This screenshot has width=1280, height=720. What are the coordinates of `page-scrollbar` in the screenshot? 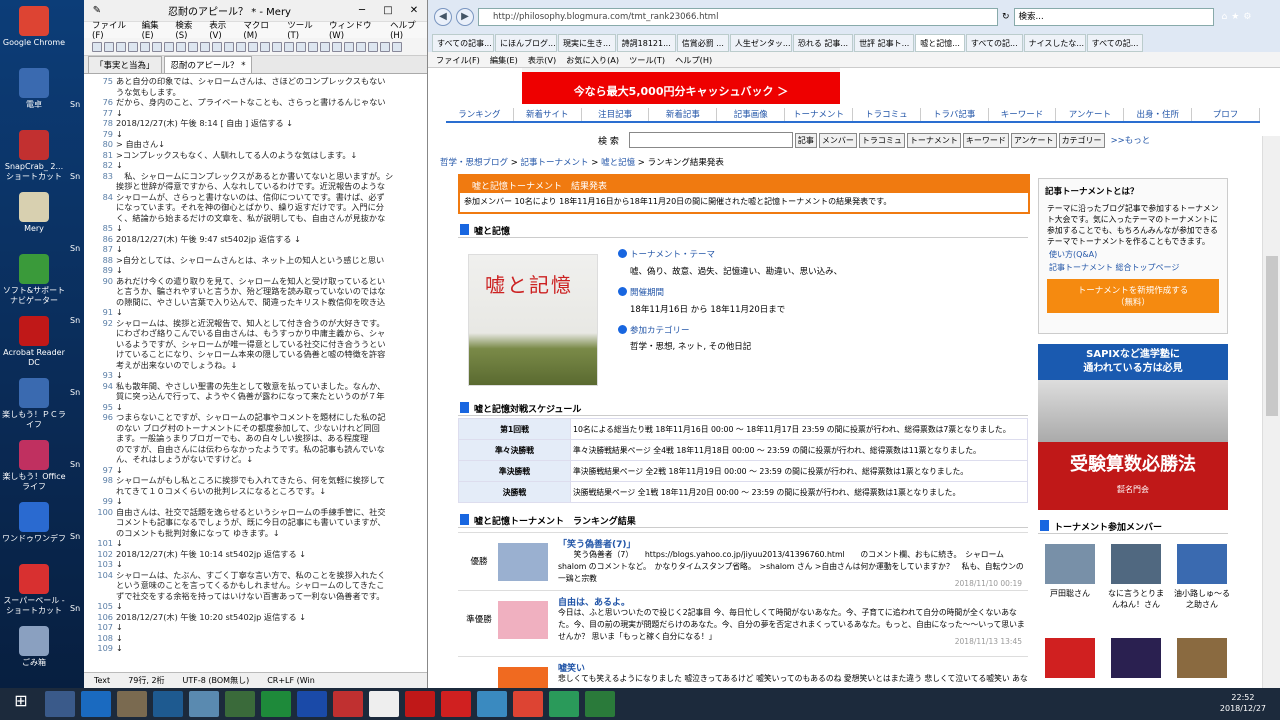 It's located at (1271, 412).